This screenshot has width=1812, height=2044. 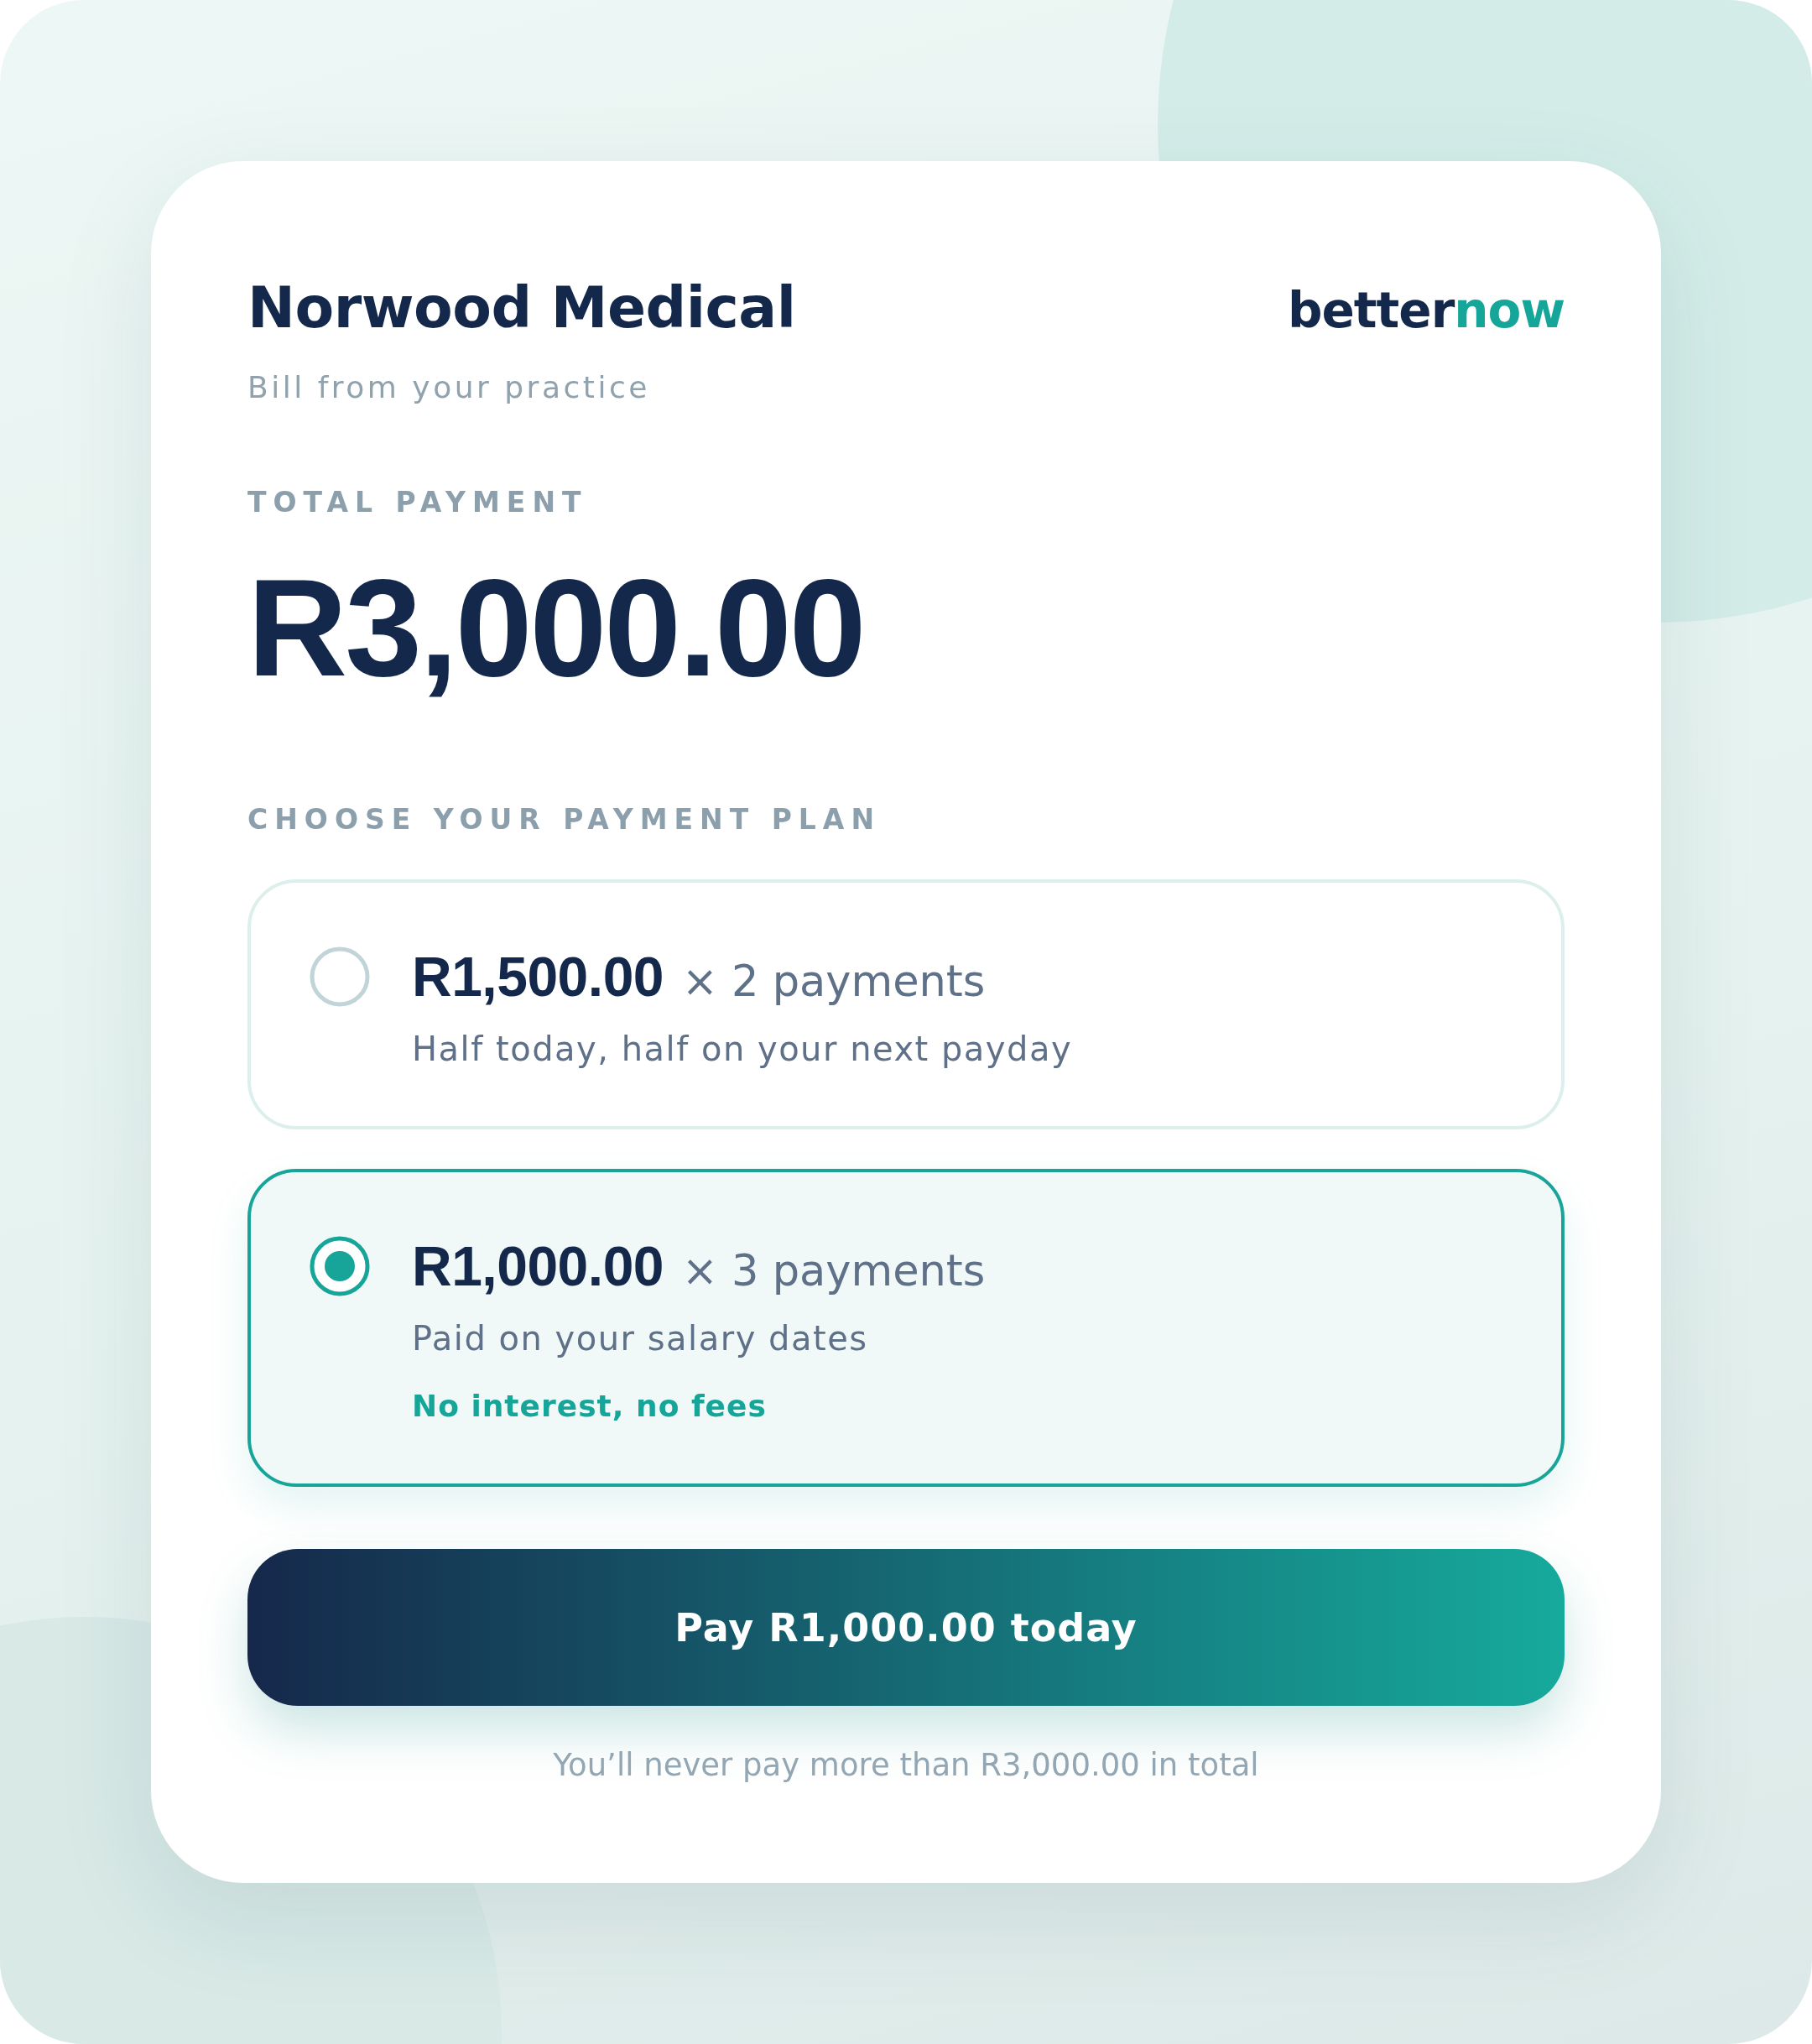 I want to click on brand-logo: betternow, so click(x=1426, y=311).